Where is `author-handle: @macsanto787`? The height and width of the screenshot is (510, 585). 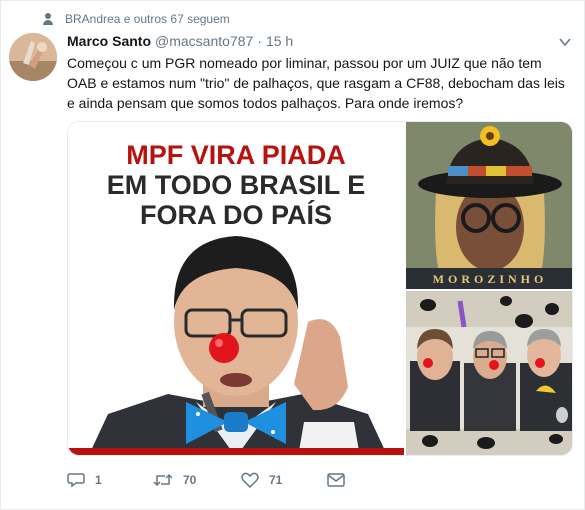
author-handle: @macsanto787 is located at coordinates (204, 41).